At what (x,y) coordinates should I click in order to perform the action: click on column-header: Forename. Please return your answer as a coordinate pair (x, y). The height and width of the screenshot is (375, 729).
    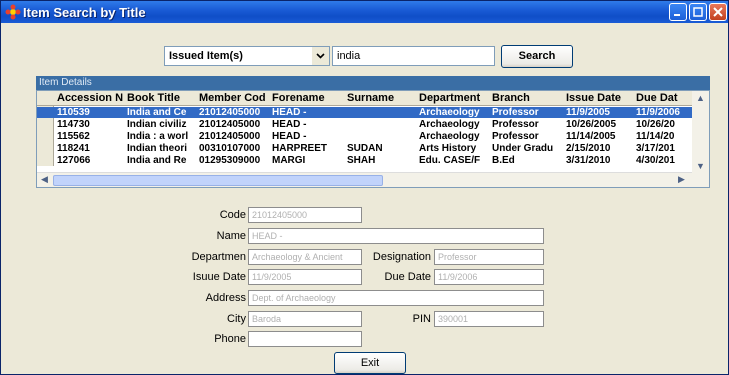
    Looking at the image, I should click on (307, 98).